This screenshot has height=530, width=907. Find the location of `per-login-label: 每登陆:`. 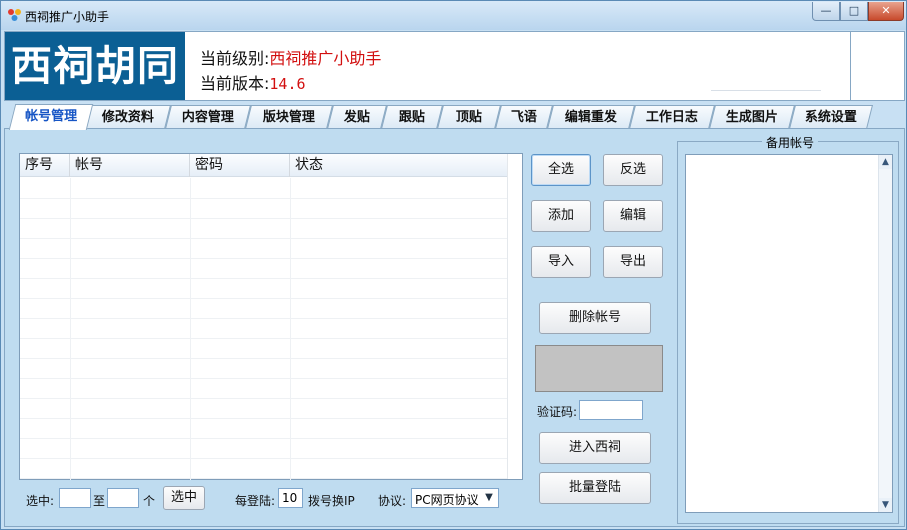

per-login-label: 每登陆: is located at coordinates (255, 501).